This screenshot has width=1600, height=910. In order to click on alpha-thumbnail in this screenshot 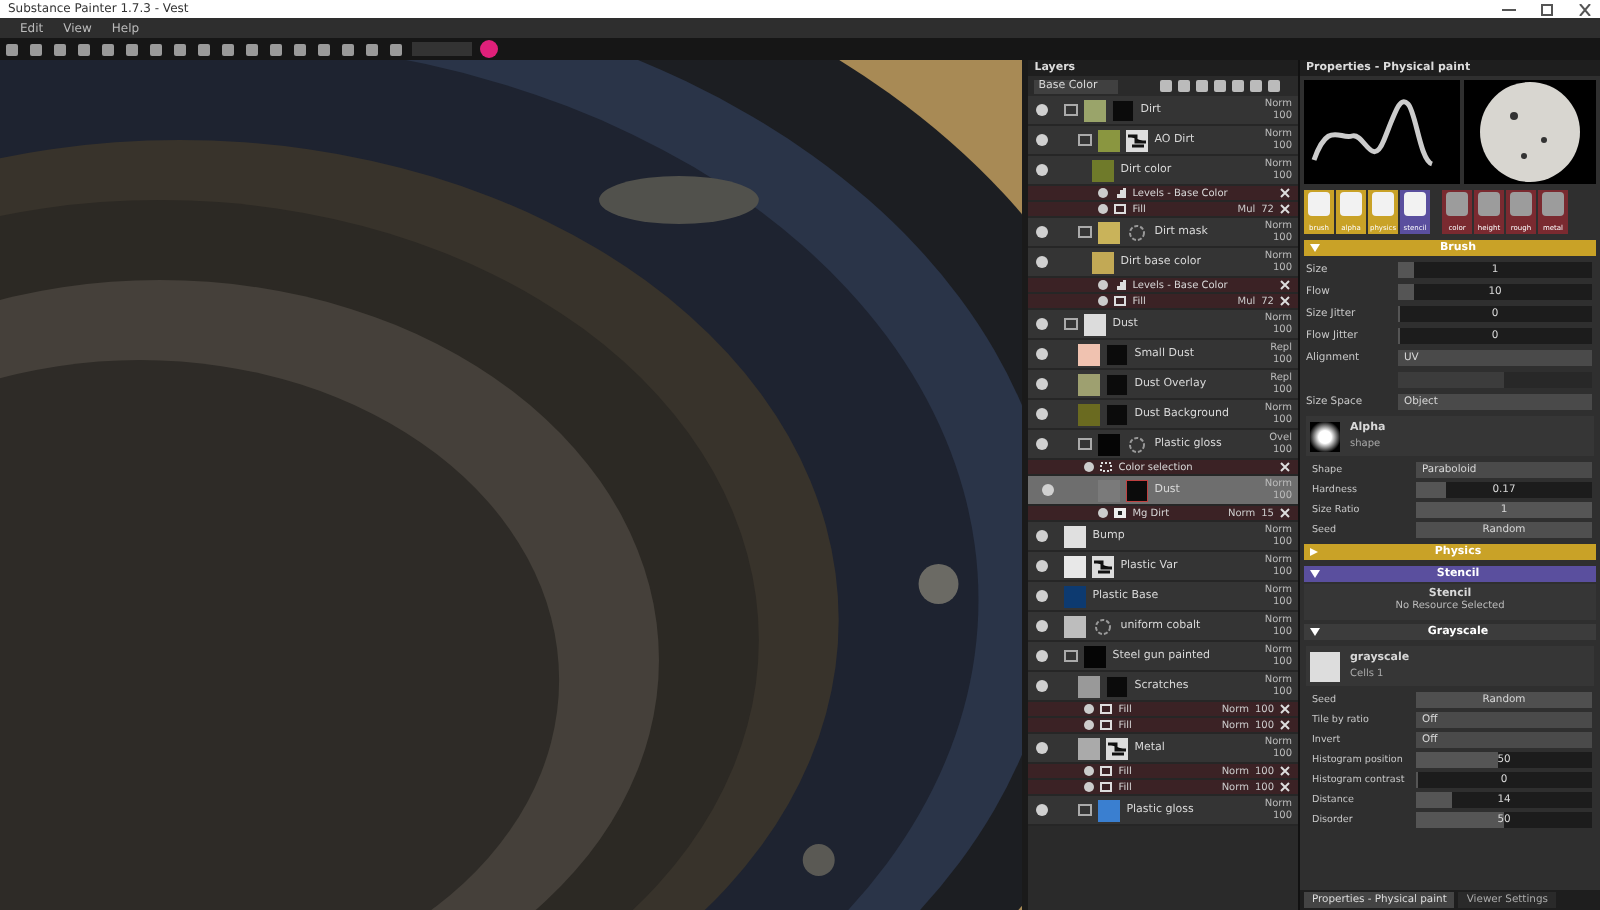, I will do `click(1325, 436)`.